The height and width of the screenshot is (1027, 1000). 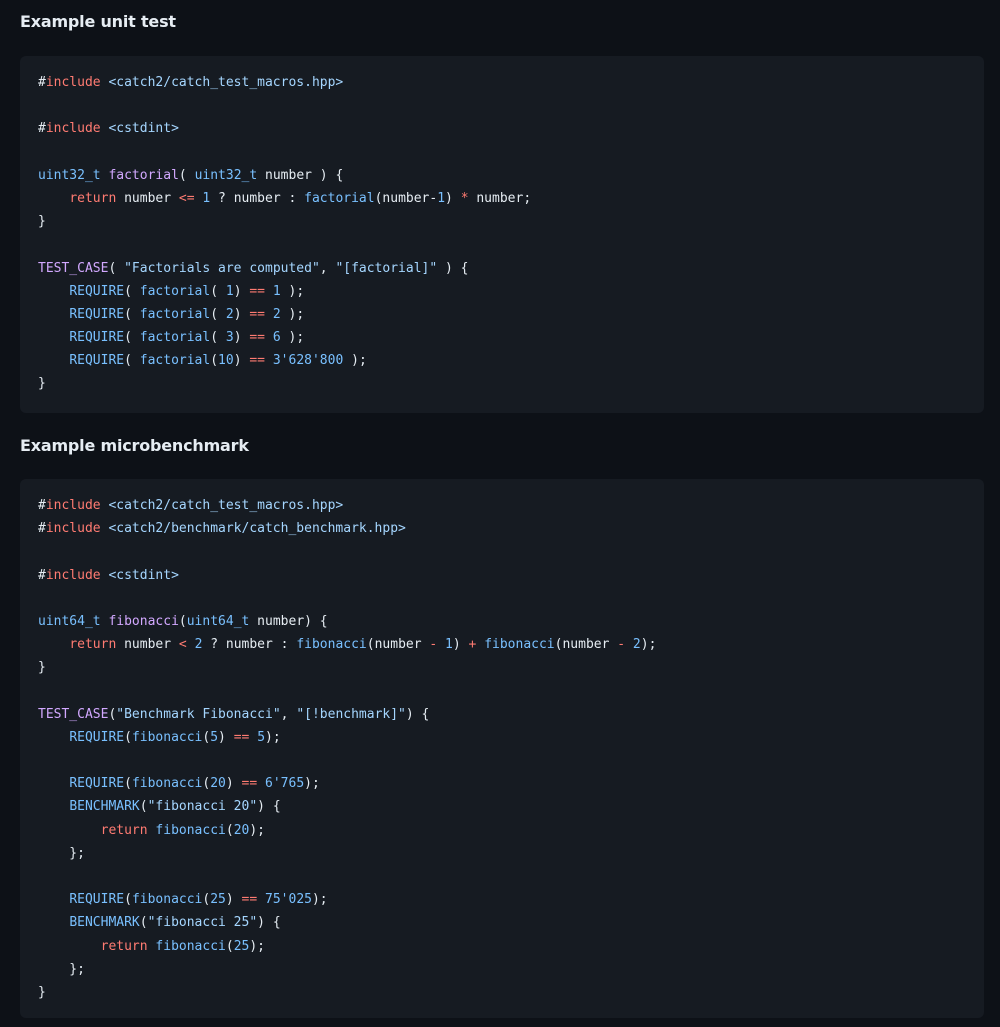 I want to click on code-token: *, so click(x=464, y=198).